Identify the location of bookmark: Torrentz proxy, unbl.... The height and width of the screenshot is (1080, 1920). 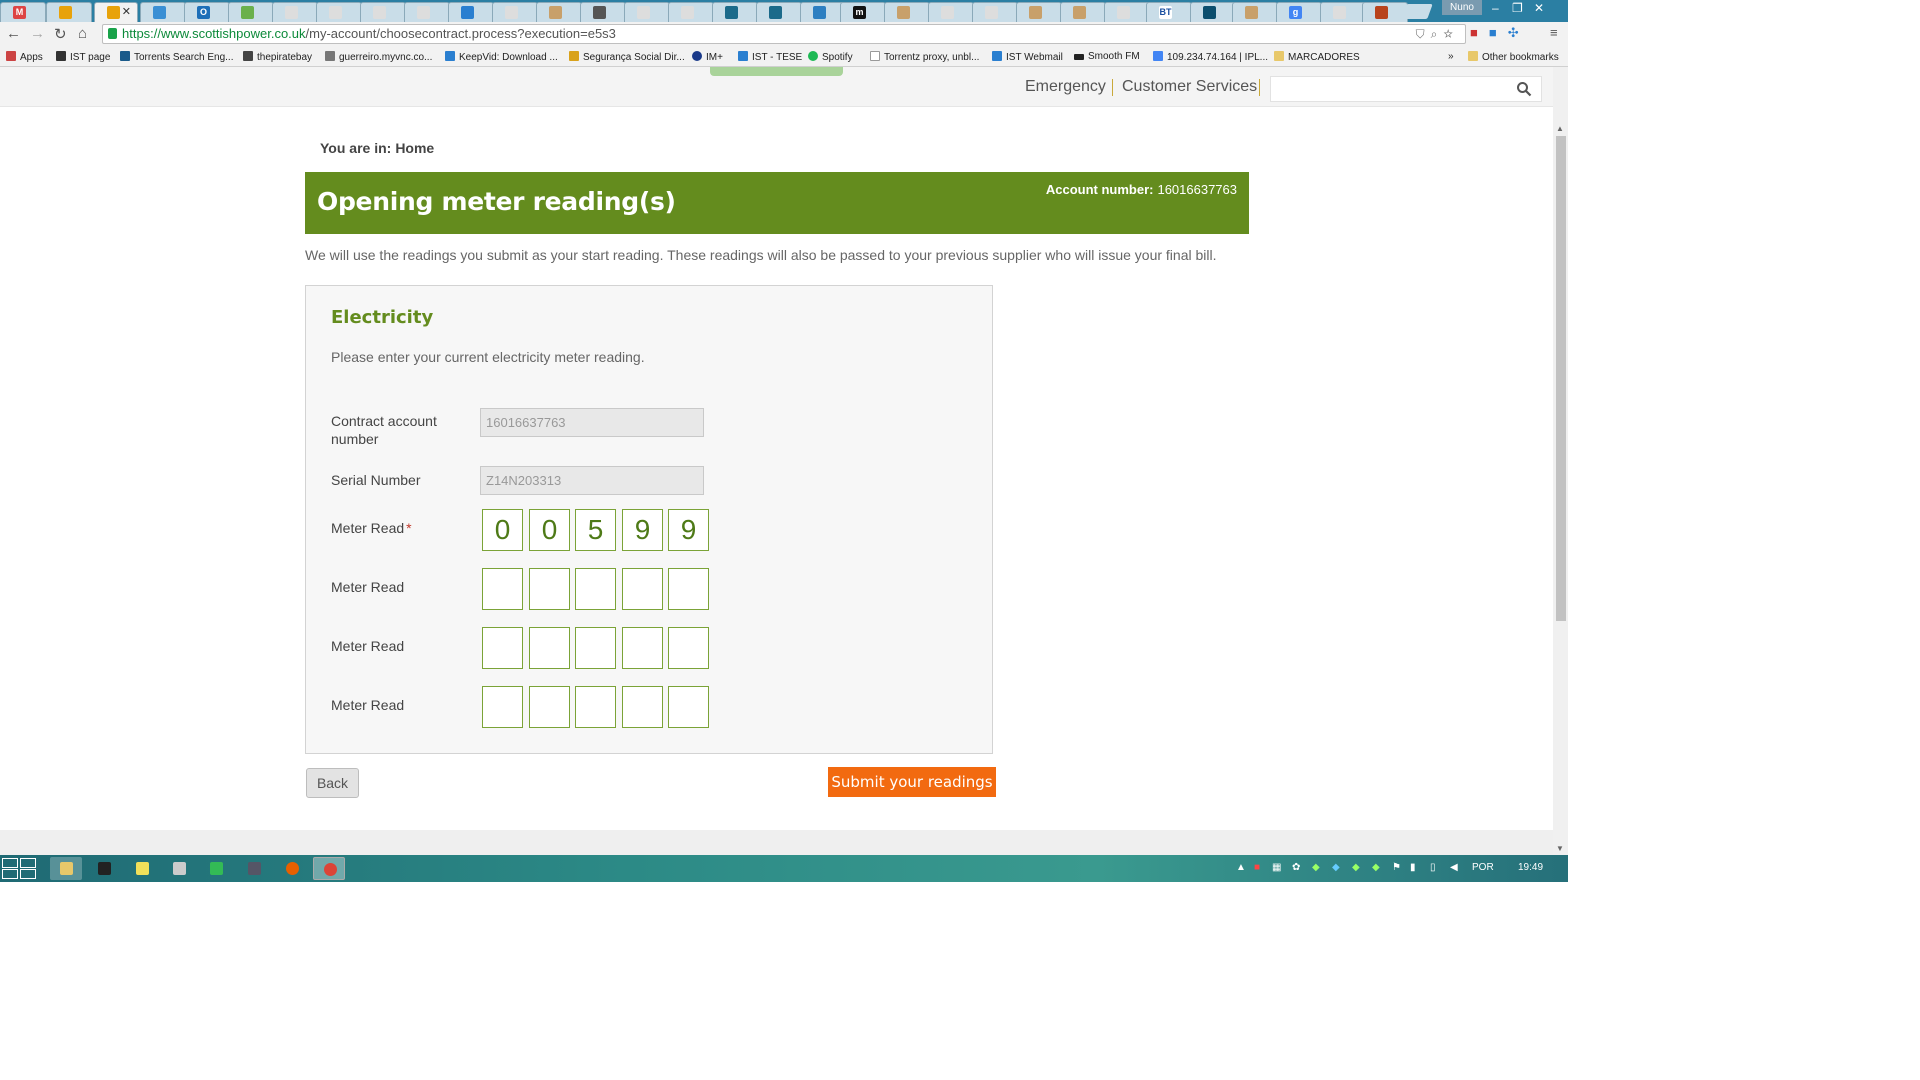
(924, 57).